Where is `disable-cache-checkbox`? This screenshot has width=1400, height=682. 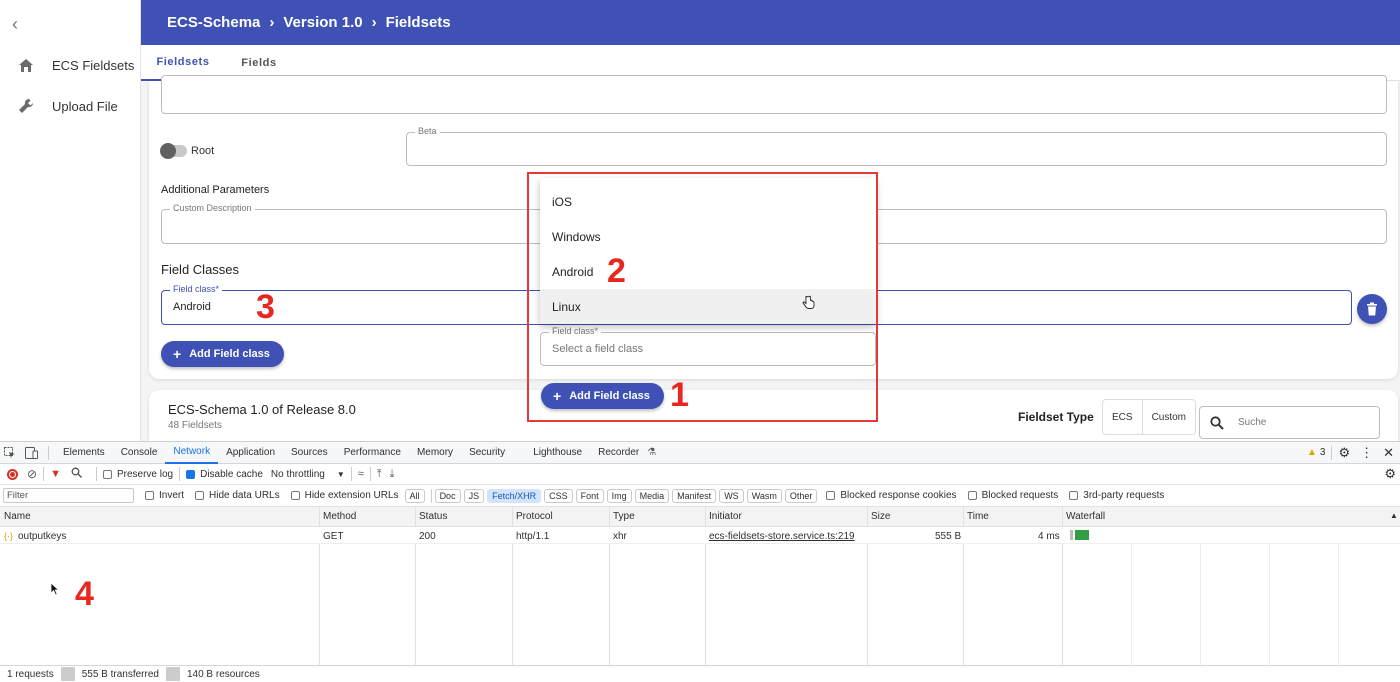
disable-cache-checkbox is located at coordinates (191, 474).